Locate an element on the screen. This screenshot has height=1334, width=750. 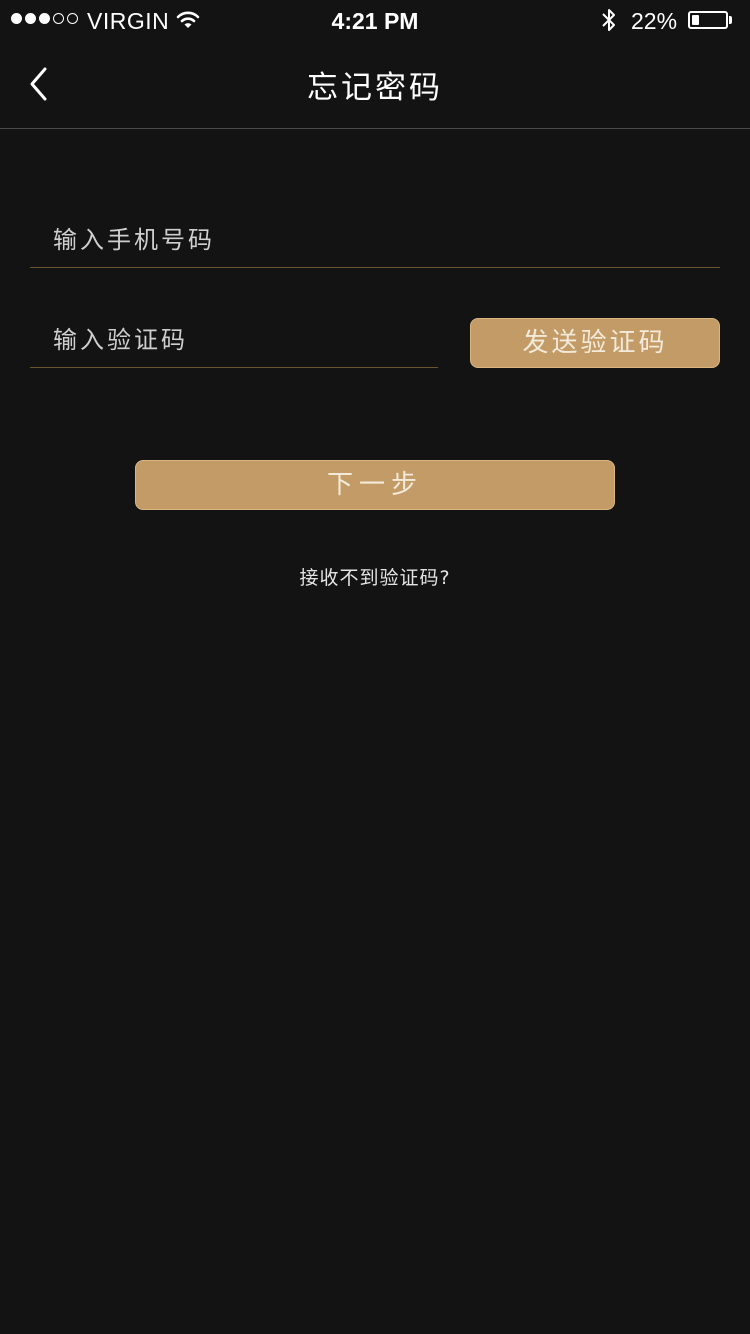
battery-icon is located at coordinates (708, 20).